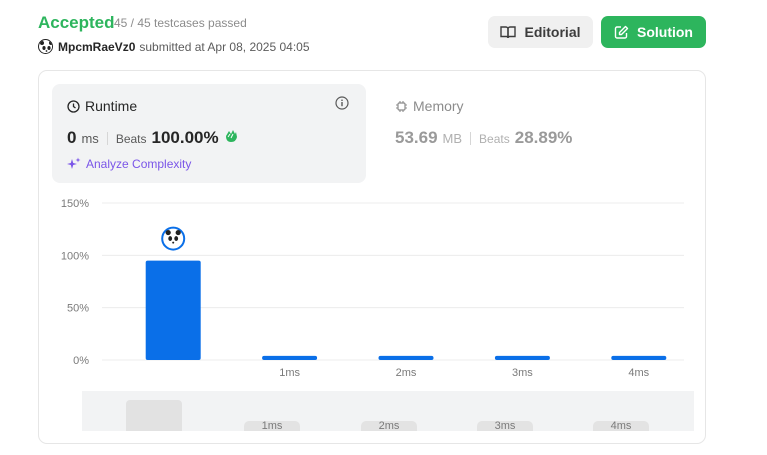 The image size is (767, 455). I want to click on analyze-label: Analyze Complexity, so click(139, 164).